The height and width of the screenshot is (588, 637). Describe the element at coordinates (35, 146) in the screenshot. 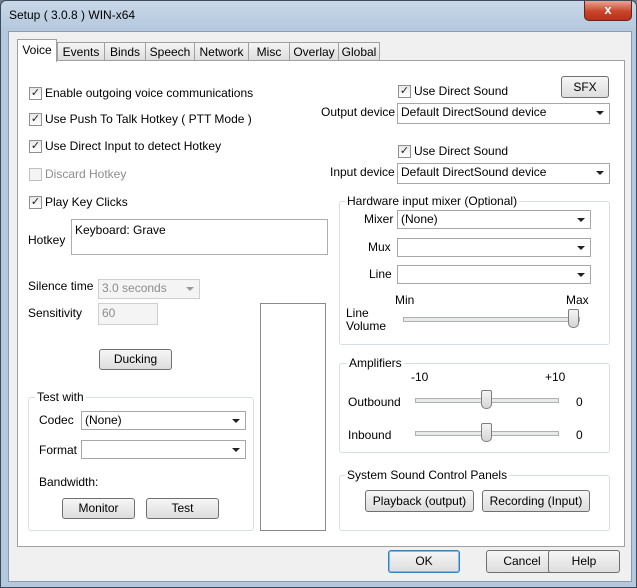

I see `direct-input-checkbox: ✓` at that location.